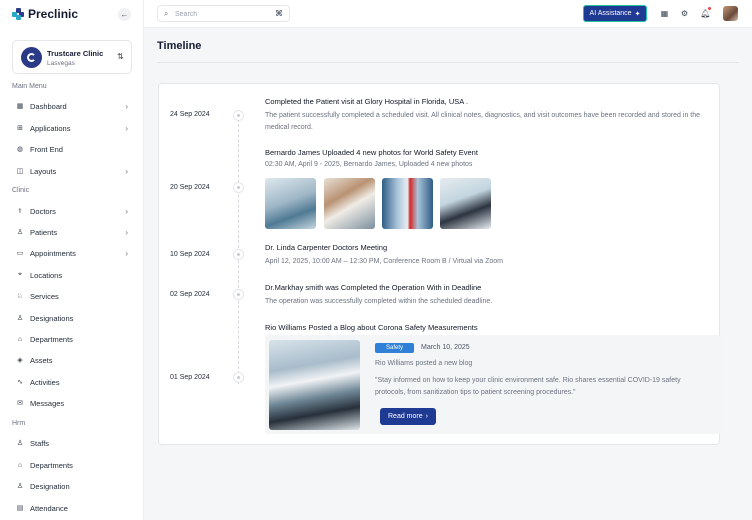 The height and width of the screenshot is (520, 752). Describe the element at coordinates (72, 403) in the screenshot. I see `sidebar-item-messages: ✉ Messages` at that location.